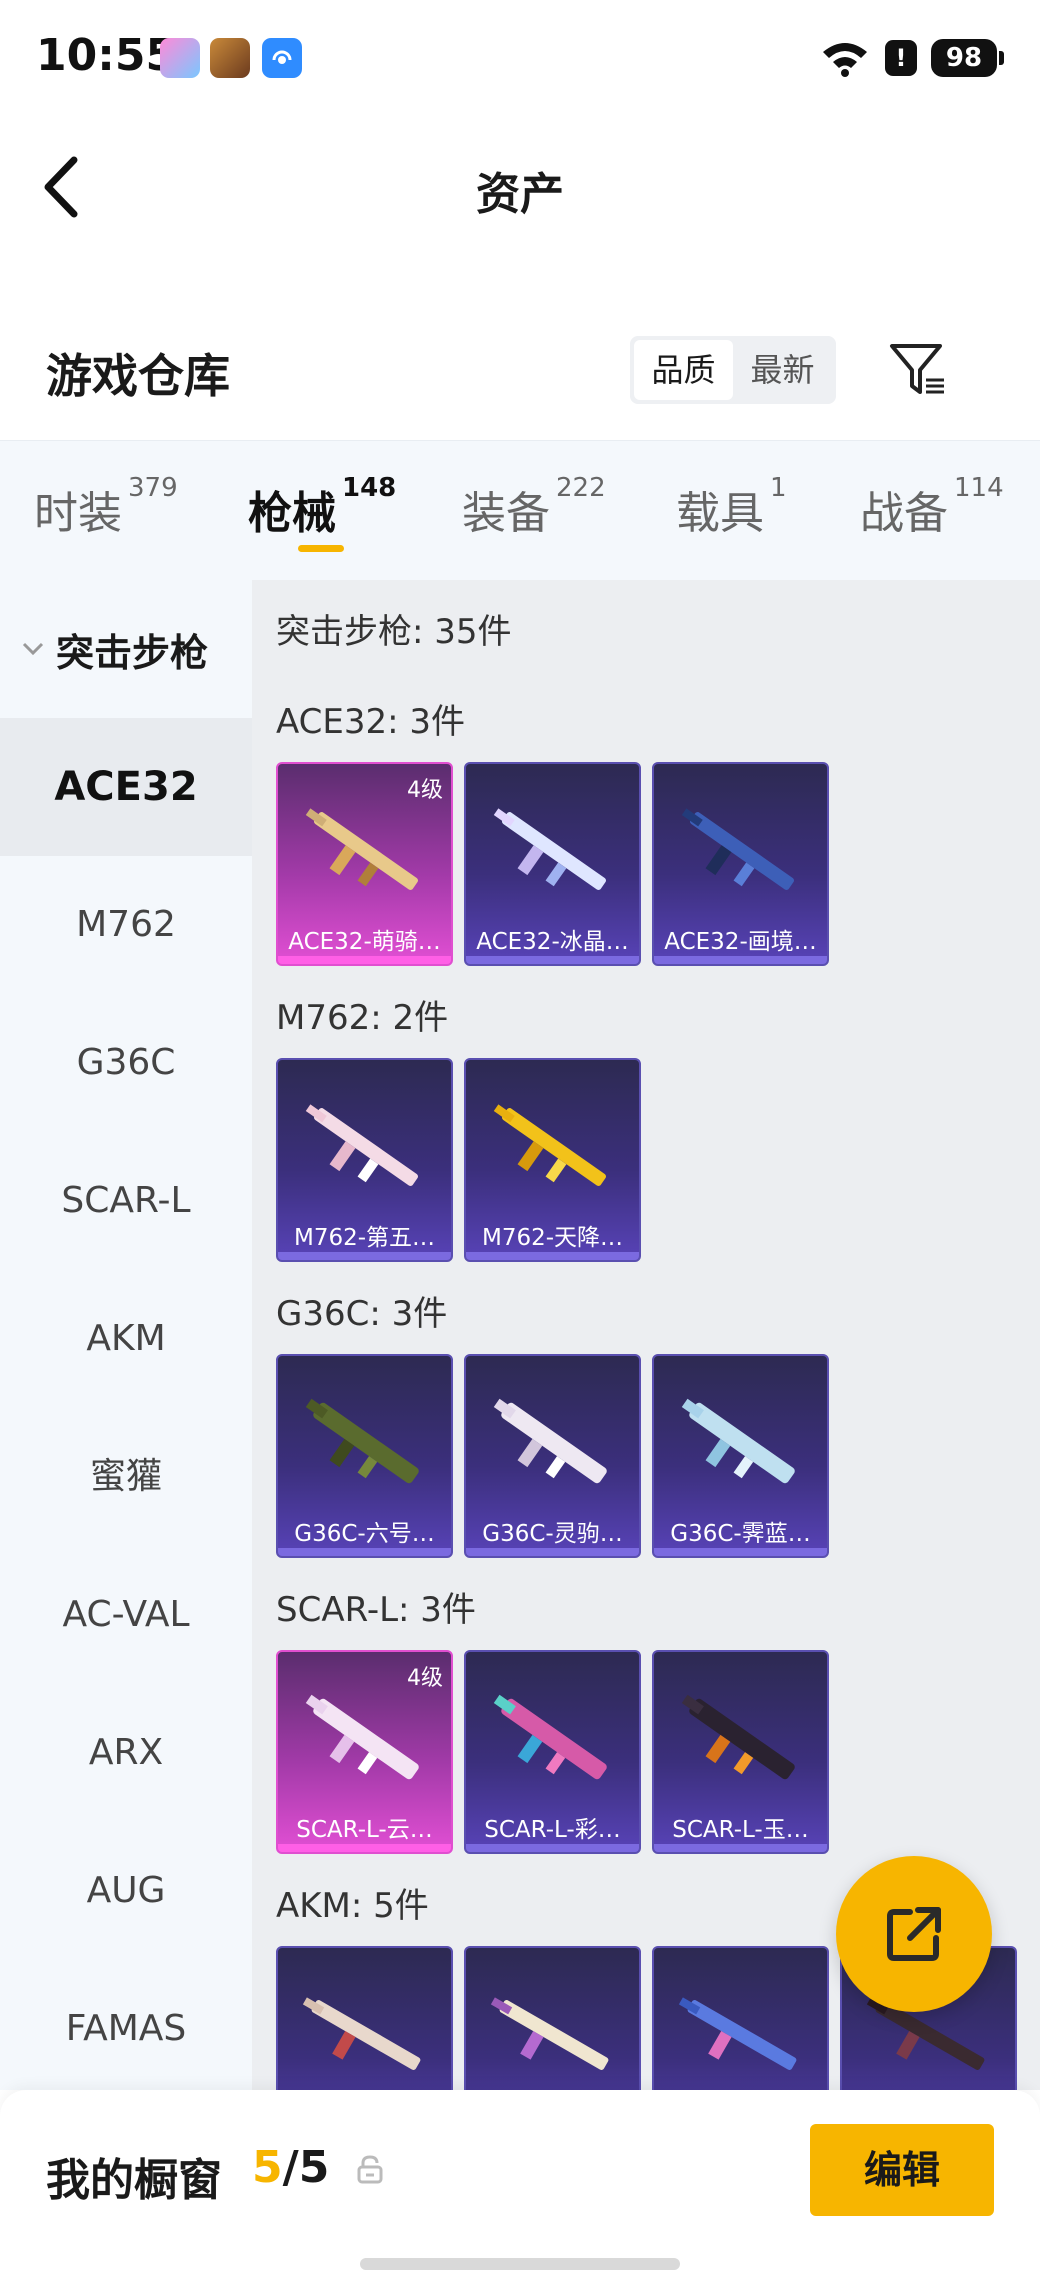  I want to click on share-fab-button, so click(914, 1934).